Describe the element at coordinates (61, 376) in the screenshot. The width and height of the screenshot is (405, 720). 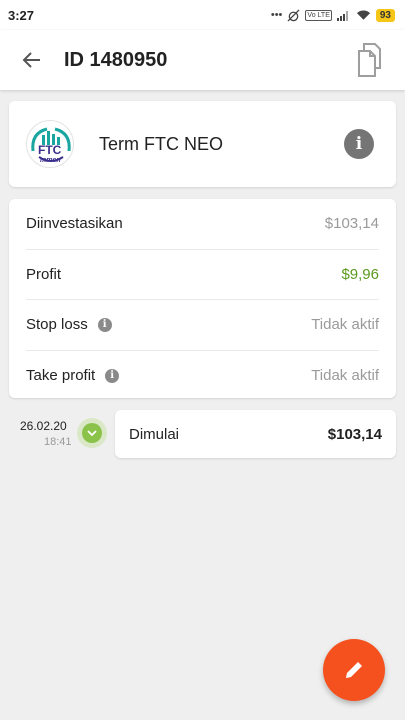
I see `detail-label: Take profit` at that location.